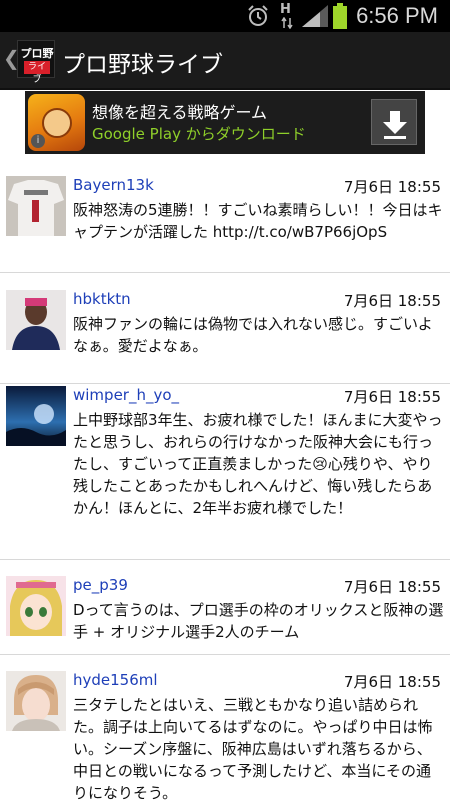 Image resolution: width=450 pixels, height=800 pixels. Describe the element at coordinates (102, 299) in the screenshot. I see `tweet-username: hbktktn` at that location.